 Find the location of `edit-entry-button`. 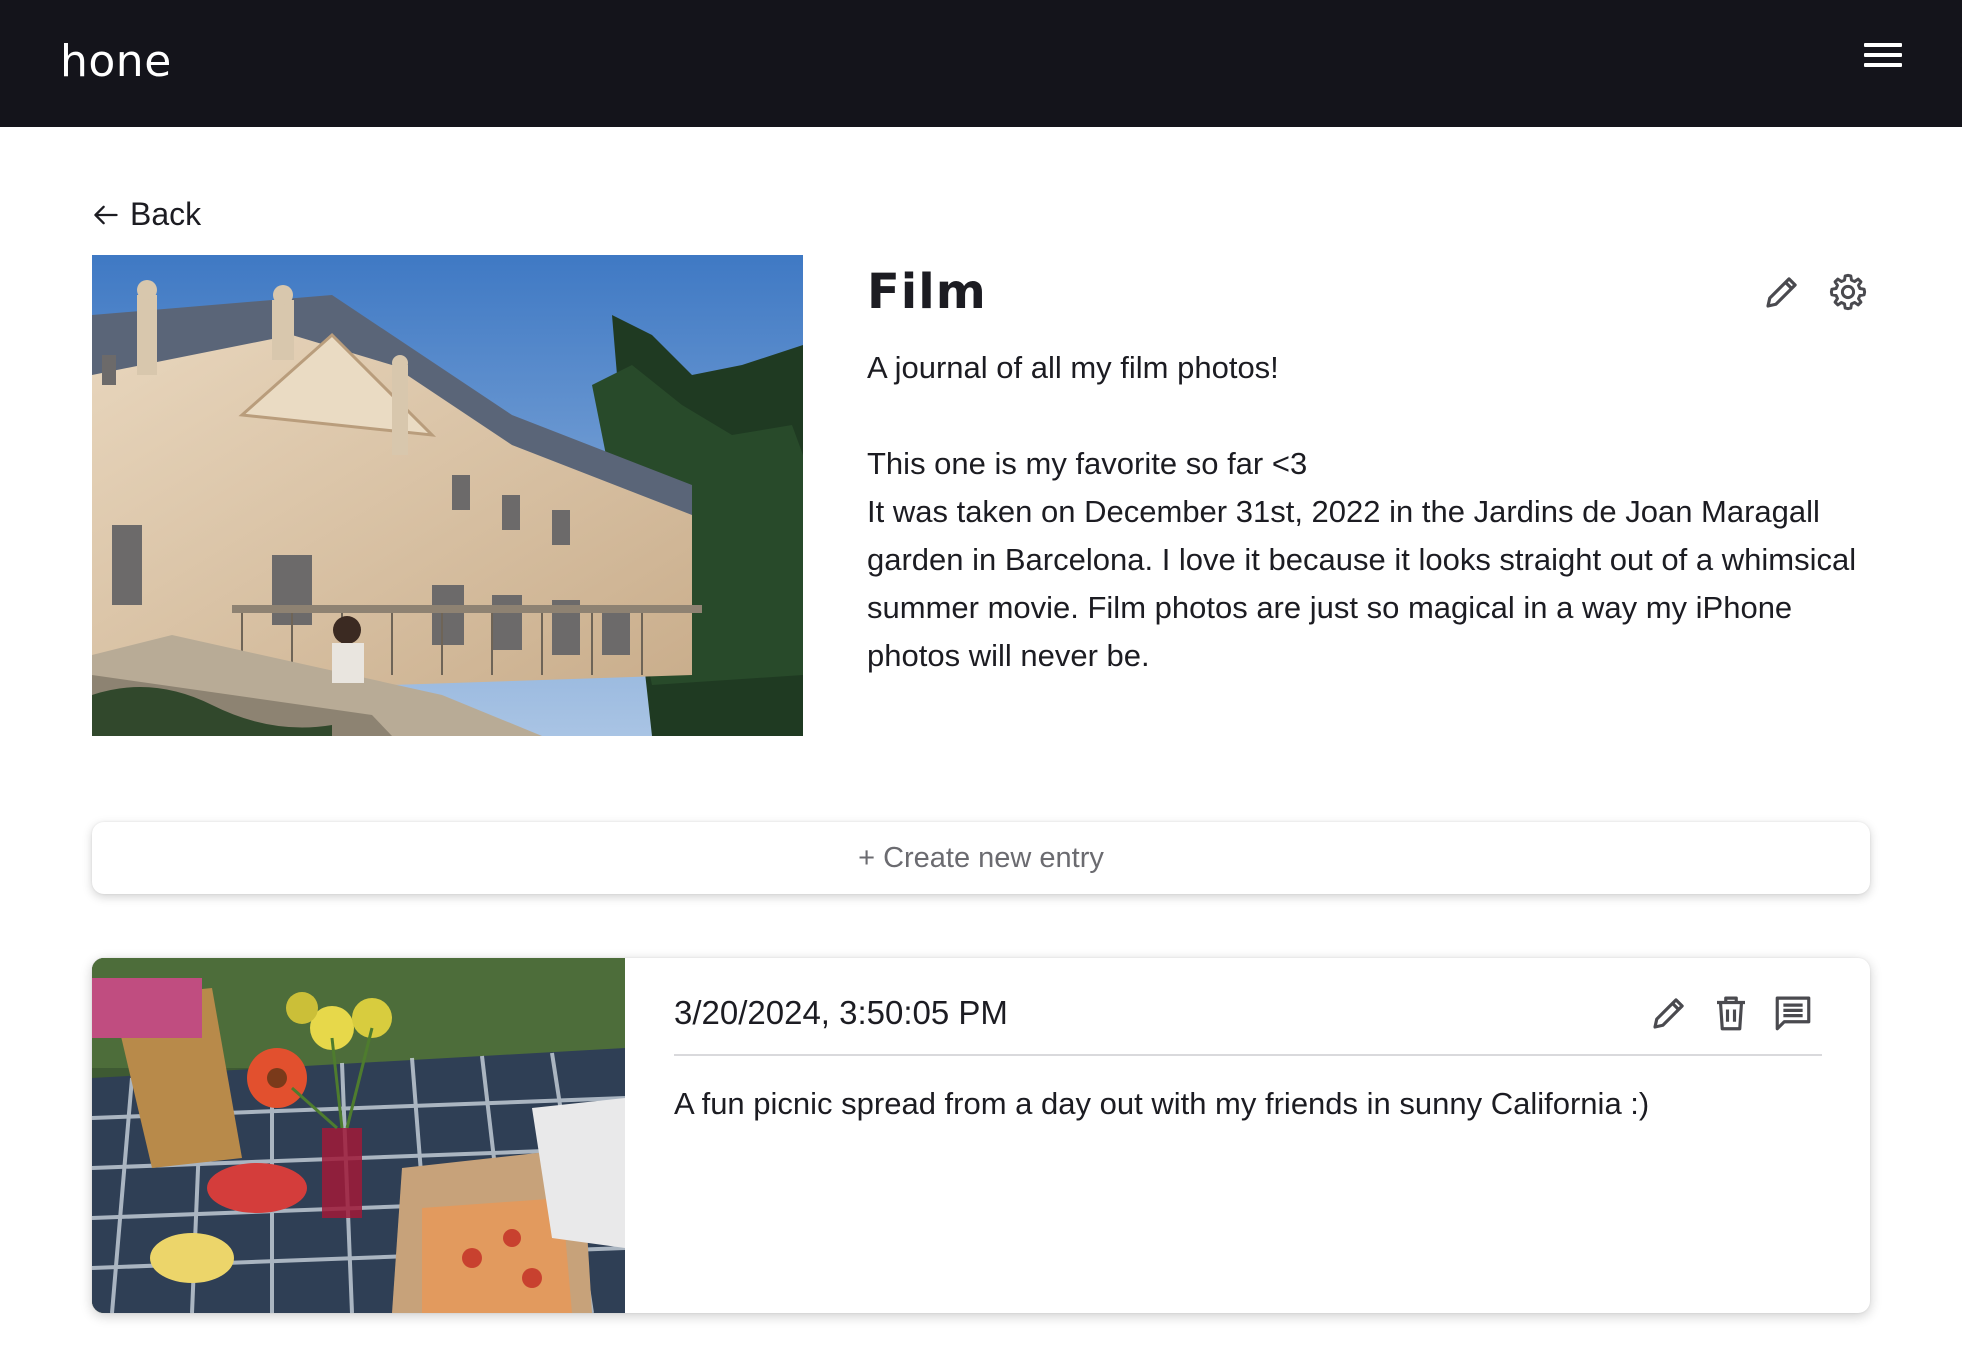

edit-entry-button is located at coordinates (1669, 1013).